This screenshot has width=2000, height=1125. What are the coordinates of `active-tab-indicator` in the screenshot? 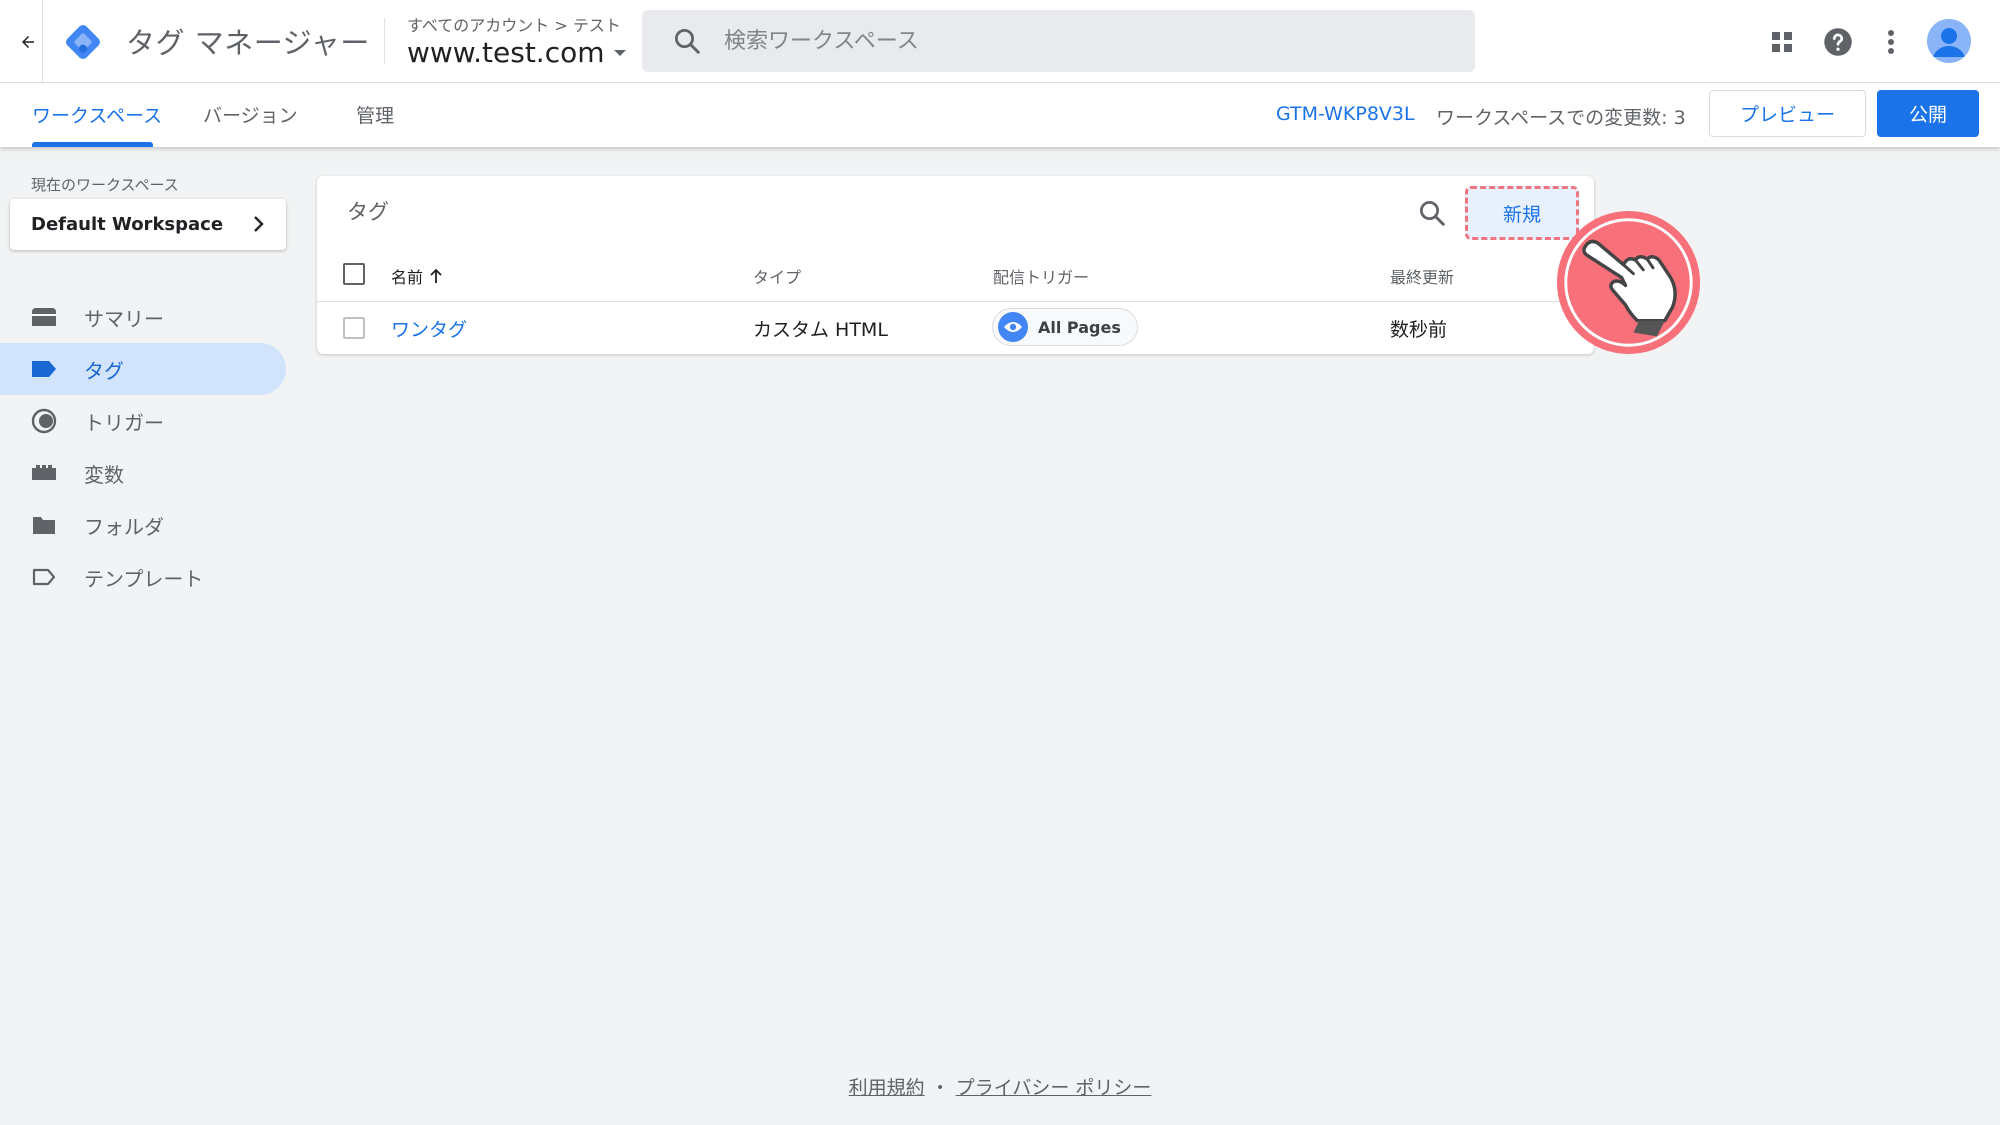 It's located at (92, 144).